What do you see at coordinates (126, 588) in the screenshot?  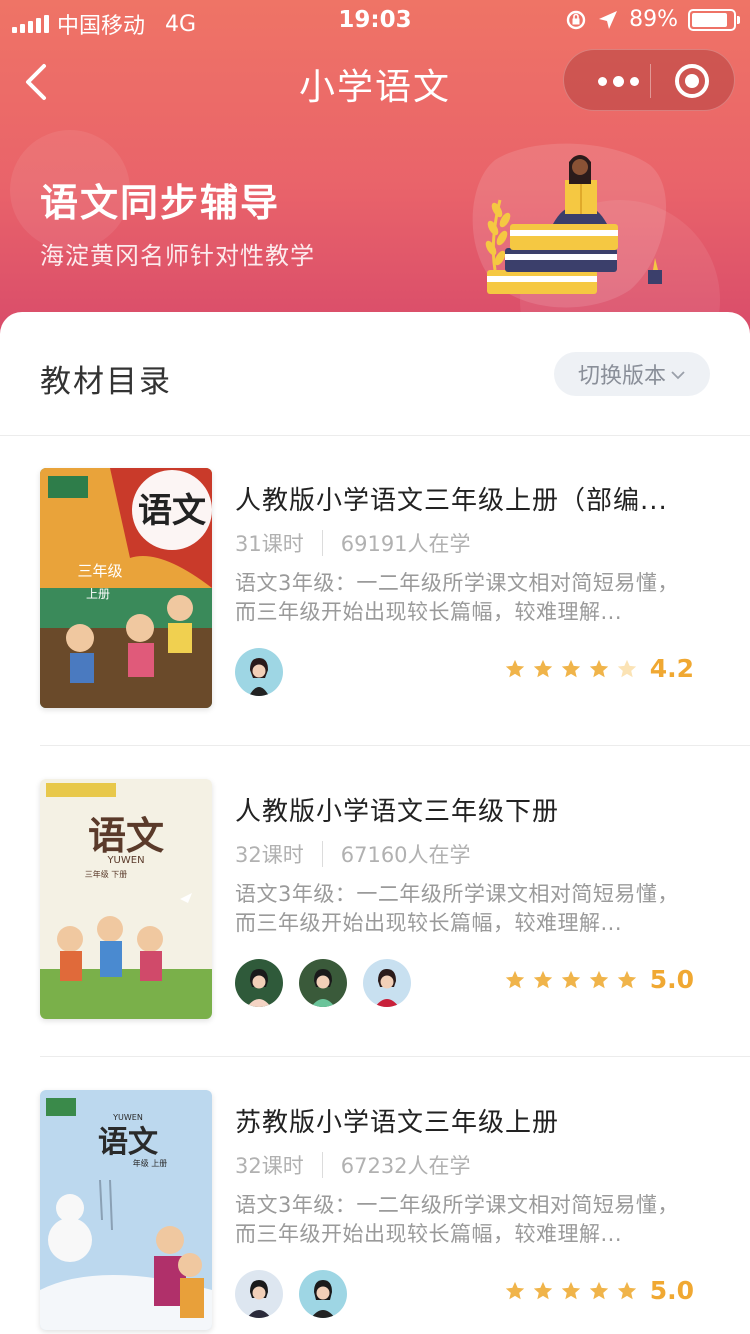 I see `book-cover: 语文 三年级 上册` at bounding box center [126, 588].